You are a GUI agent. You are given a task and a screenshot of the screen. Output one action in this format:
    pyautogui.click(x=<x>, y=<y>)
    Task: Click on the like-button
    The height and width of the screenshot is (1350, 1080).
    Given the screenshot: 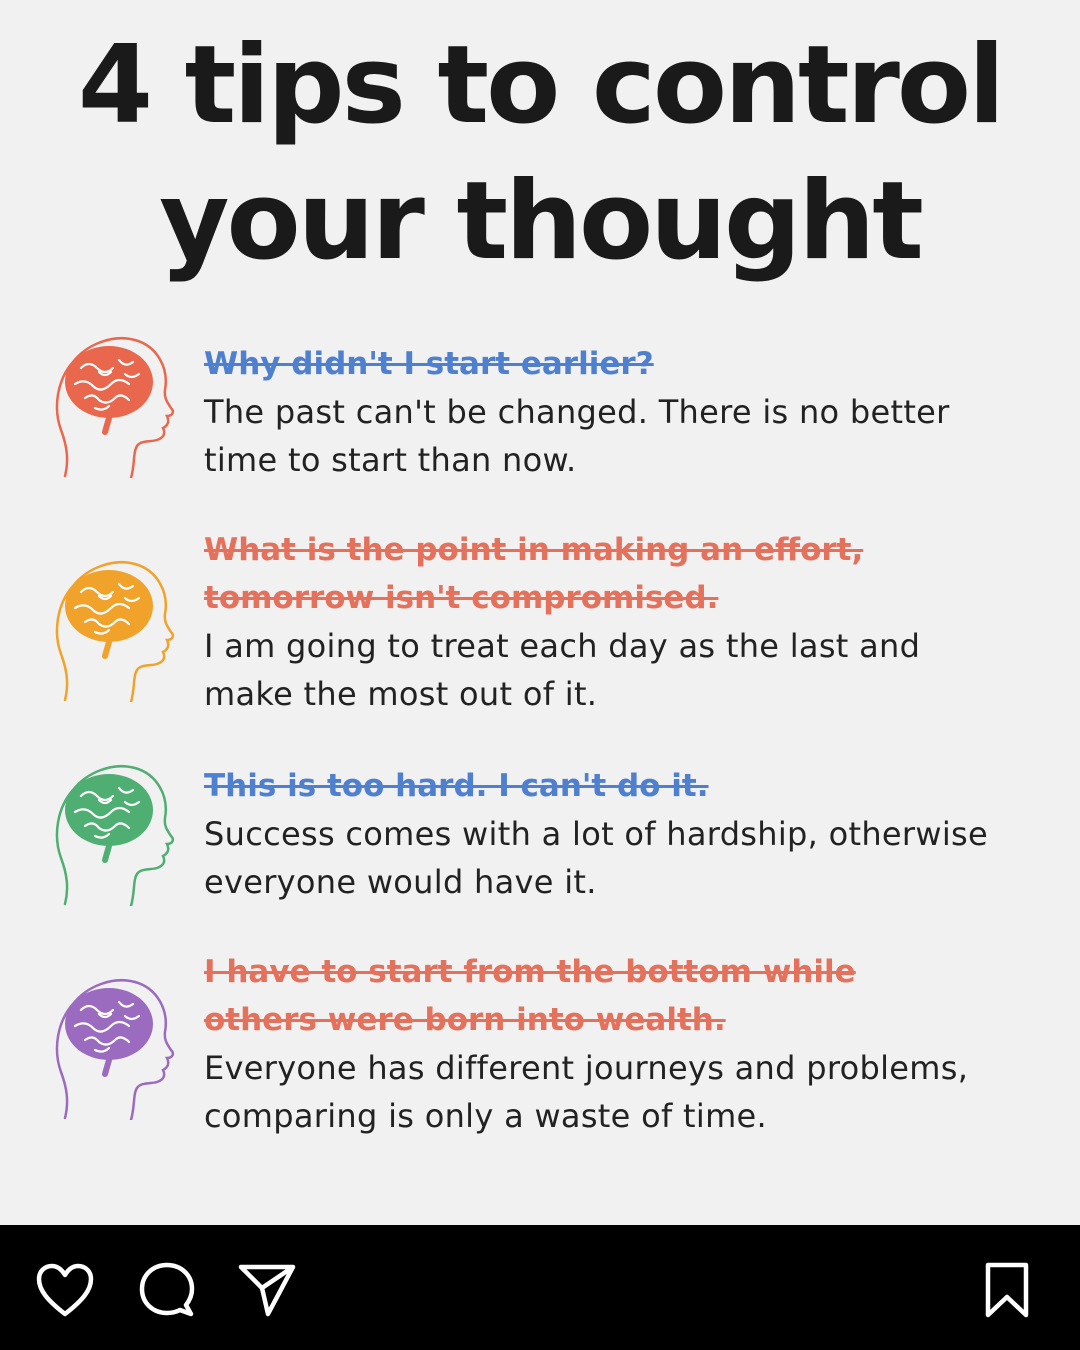 What is the action you would take?
    pyautogui.click(x=65, y=1290)
    